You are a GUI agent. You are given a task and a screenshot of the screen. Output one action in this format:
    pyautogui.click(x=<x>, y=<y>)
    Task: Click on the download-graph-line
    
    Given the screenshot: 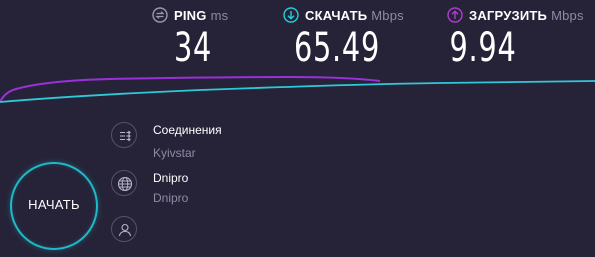 What is the action you would take?
    pyautogui.click(x=297, y=91)
    